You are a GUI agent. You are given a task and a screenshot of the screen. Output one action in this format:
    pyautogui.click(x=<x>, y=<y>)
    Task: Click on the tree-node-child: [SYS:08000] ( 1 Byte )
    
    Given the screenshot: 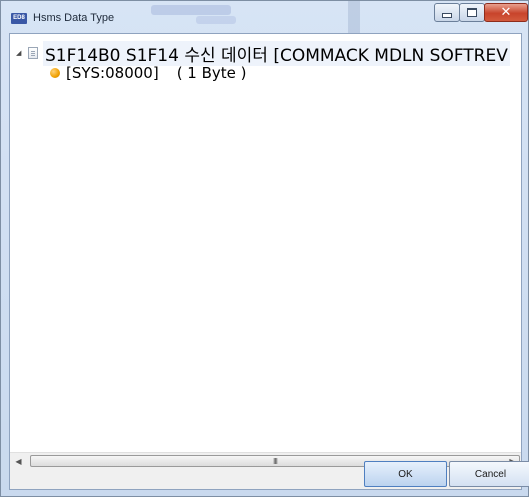 What is the action you would take?
    pyautogui.click(x=148, y=73)
    